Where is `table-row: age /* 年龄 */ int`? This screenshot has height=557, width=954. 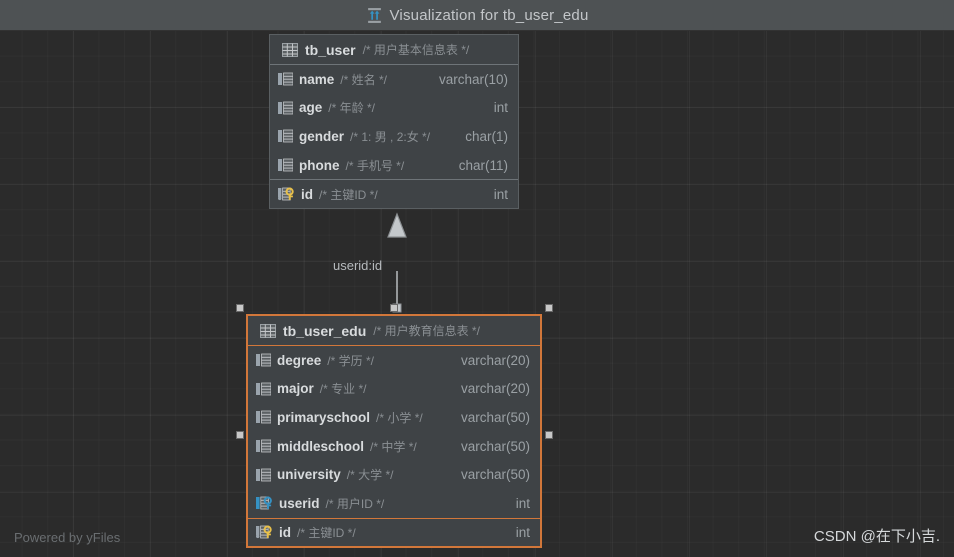 table-row: age /* 年龄 */ int is located at coordinates (394, 108).